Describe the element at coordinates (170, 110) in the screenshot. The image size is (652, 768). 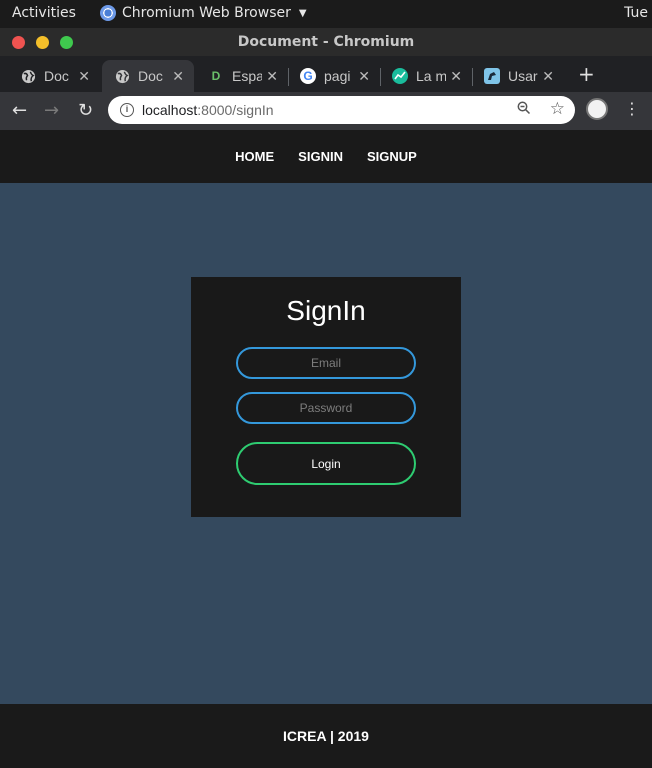
I see `url-host: localhost` at that location.